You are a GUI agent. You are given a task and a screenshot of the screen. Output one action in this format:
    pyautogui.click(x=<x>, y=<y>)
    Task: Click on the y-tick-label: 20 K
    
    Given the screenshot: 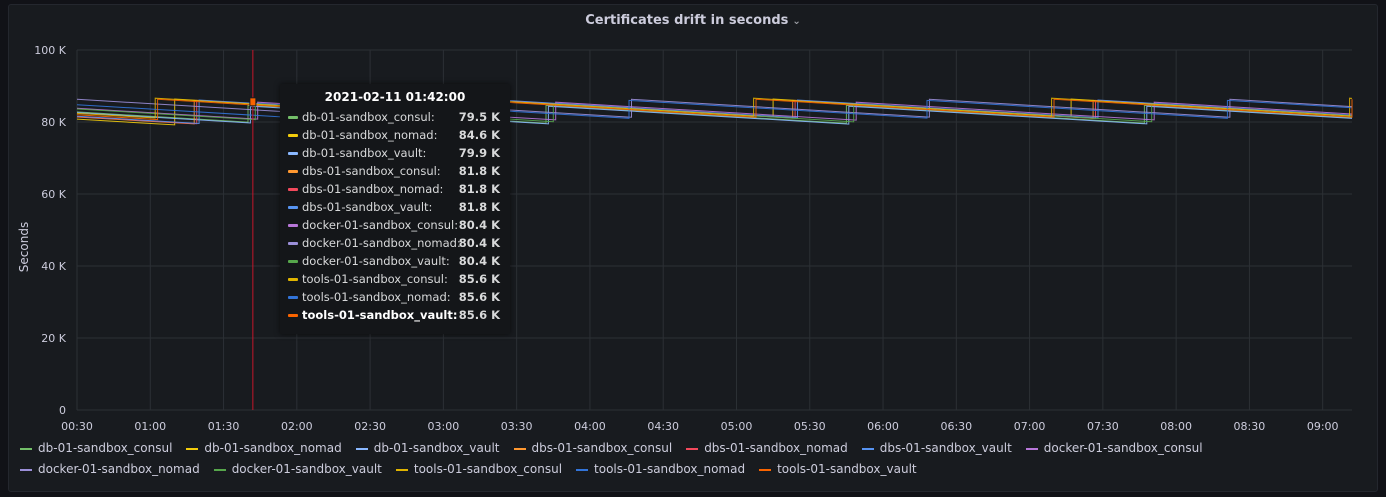 What is the action you would take?
    pyautogui.click(x=53, y=338)
    